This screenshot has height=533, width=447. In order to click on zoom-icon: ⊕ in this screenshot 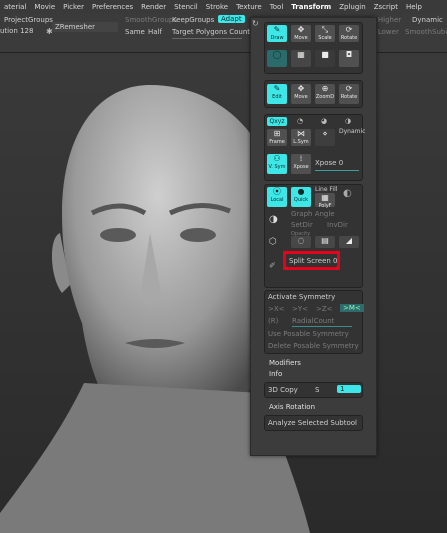, I will do `click(325, 88)`.